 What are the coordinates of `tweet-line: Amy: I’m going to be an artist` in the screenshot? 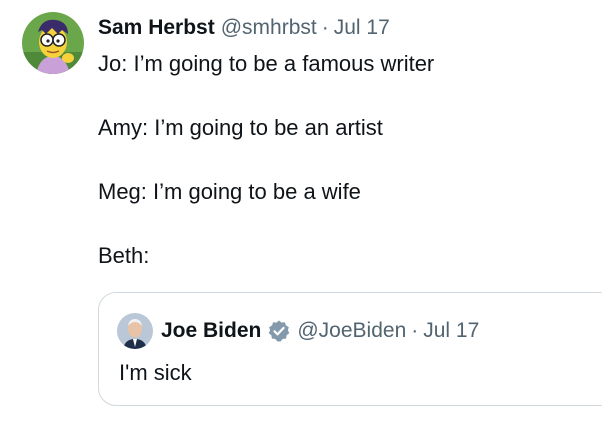 It's located at (240, 127).